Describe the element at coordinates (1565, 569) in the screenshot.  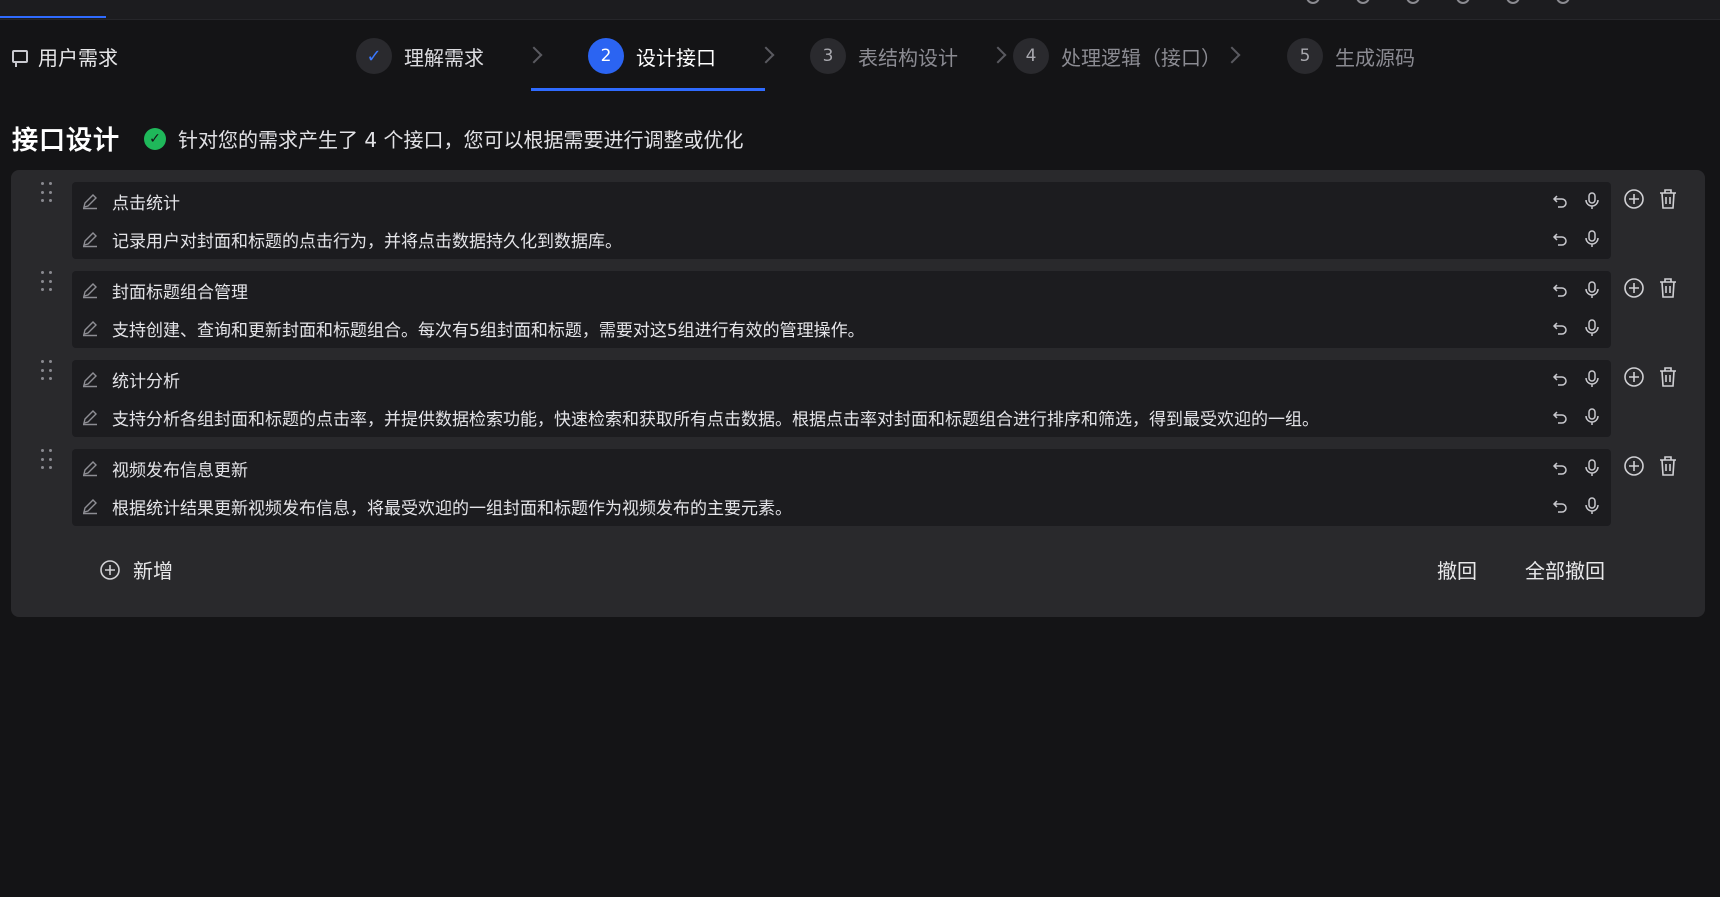
I see `undo-all-button: 全部撤回` at that location.